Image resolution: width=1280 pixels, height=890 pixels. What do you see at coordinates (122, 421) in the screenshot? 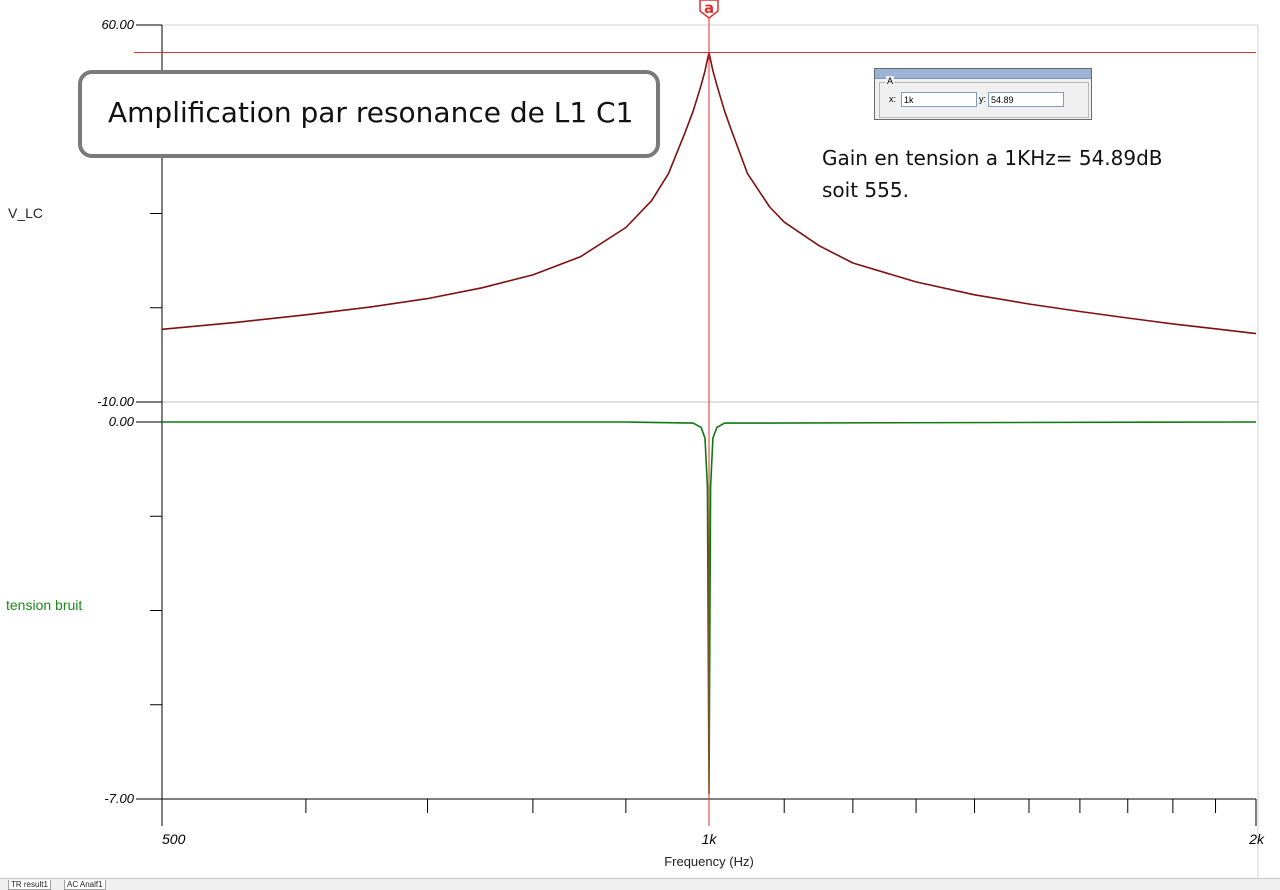
I see `bottom-ytick-label-max: 0.00` at bounding box center [122, 421].